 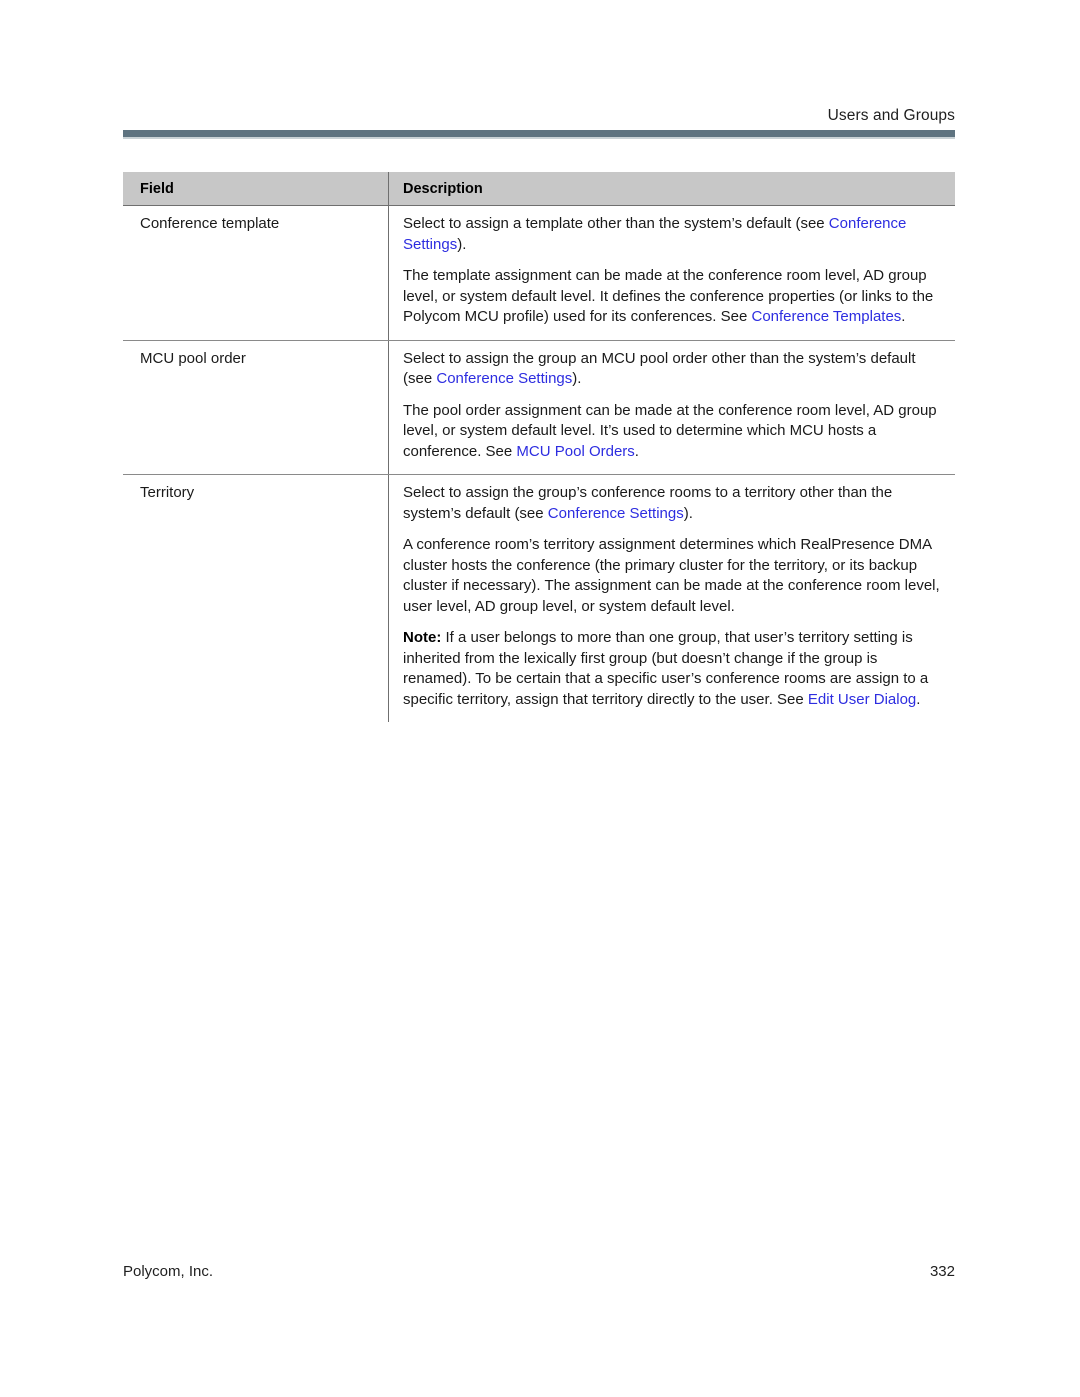 I want to click on row-field-name: Territory, so click(x=255, y=598).